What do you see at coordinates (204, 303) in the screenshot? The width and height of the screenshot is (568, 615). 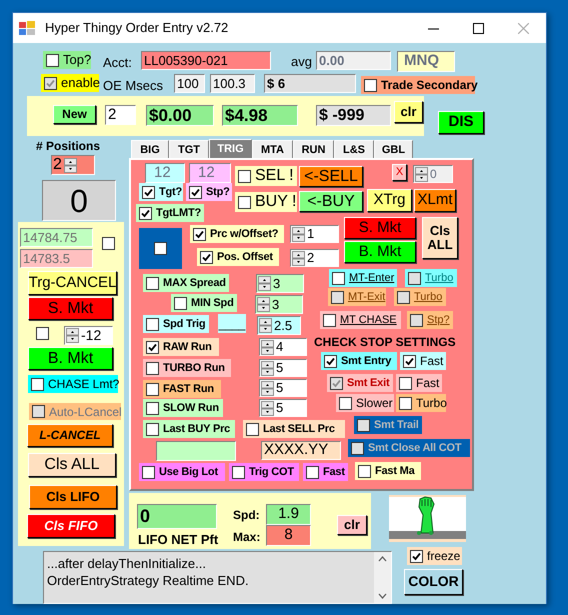 I see `checkbox-option: MIN Spd` at bounding box center [204, 303].